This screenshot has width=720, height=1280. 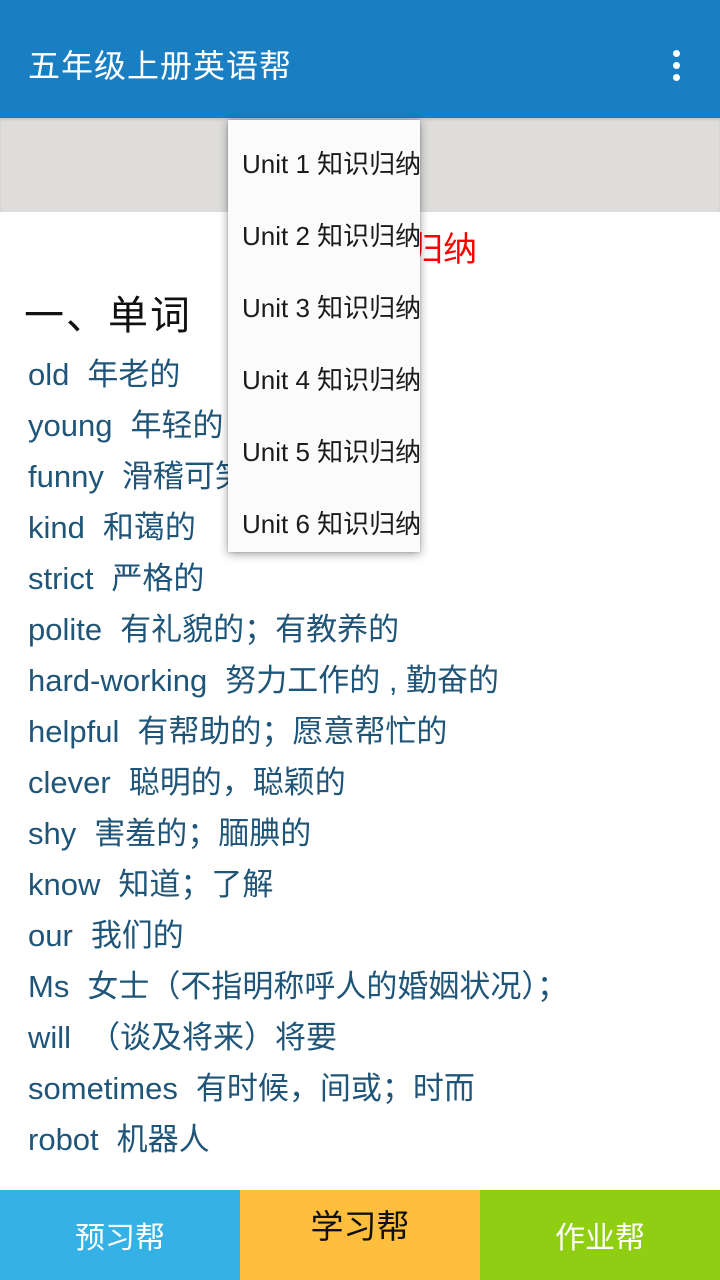 I want to click on bottom-tab-1: 预习帮, so click(x=120, y=1235).